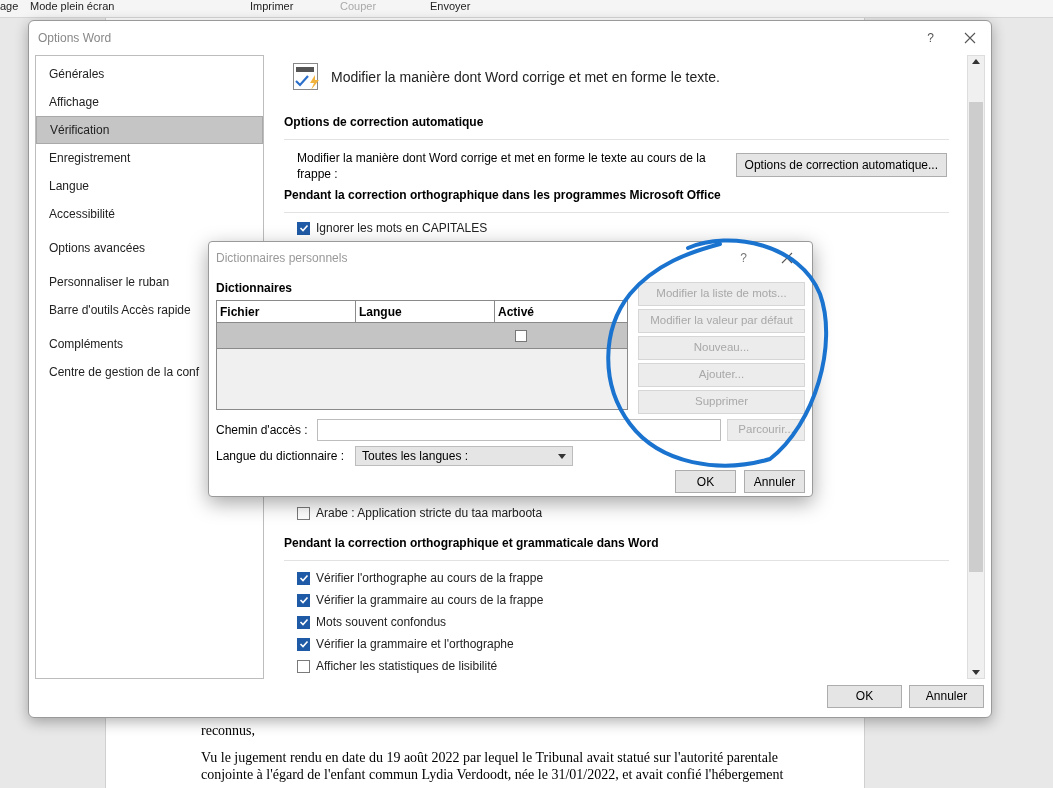  Describe the element at coordinates (976, 61) in the screenshot. I see `scroll-up-icon` at that location.